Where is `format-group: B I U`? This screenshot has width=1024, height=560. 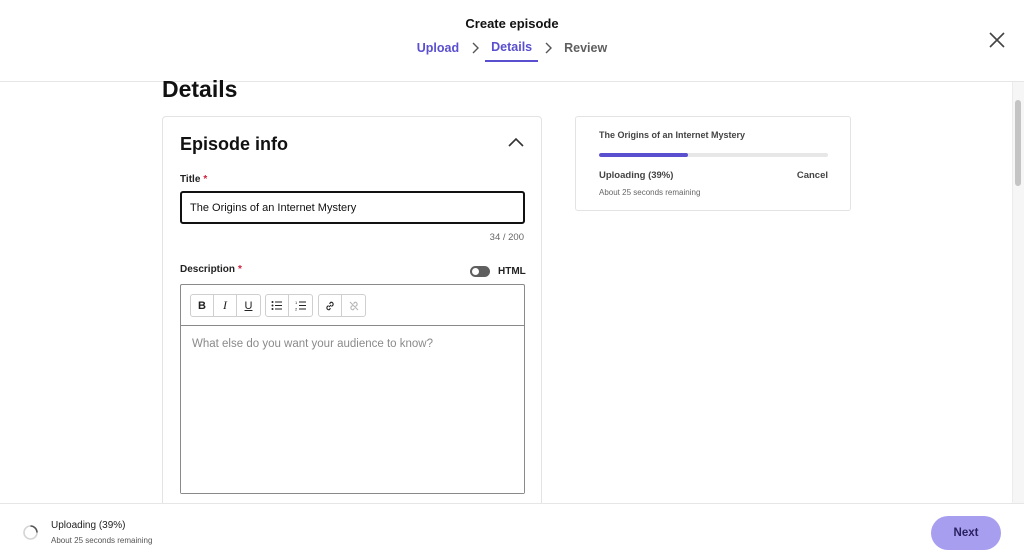
format-group: B I U is located at coordinates (225, 305).